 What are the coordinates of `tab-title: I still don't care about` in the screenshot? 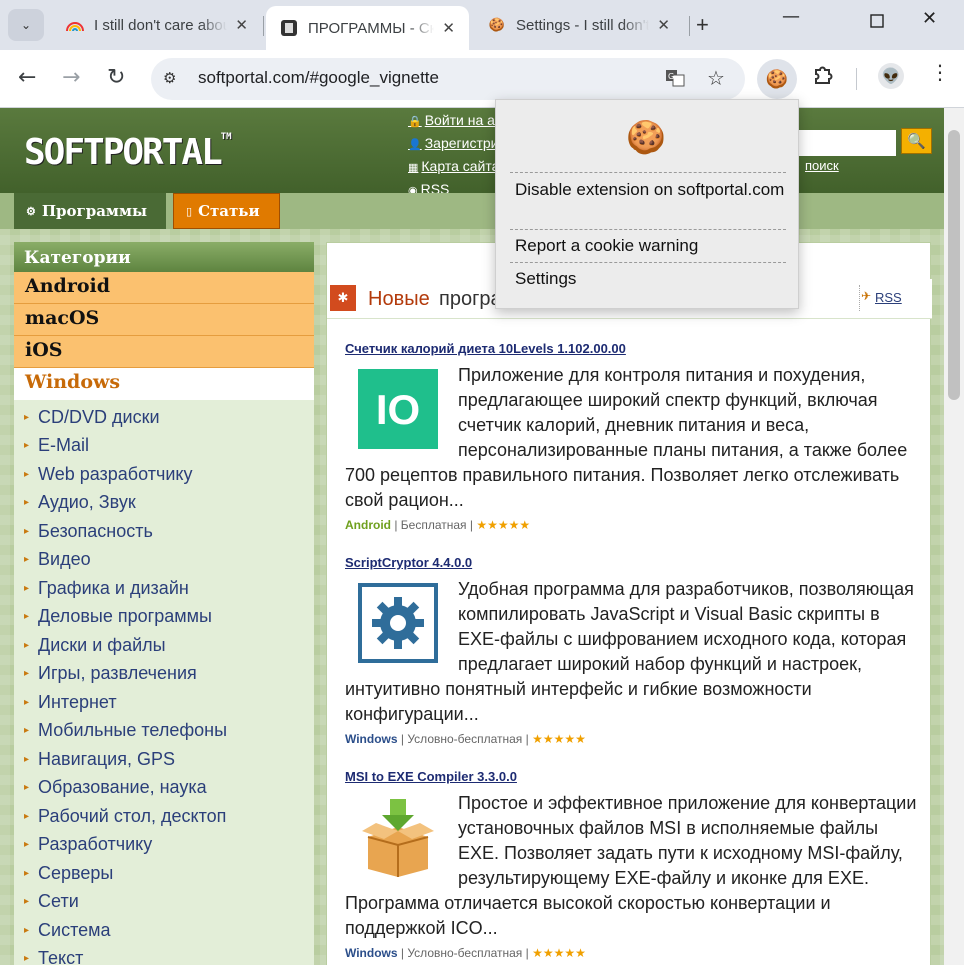 It's located at (161, 25).